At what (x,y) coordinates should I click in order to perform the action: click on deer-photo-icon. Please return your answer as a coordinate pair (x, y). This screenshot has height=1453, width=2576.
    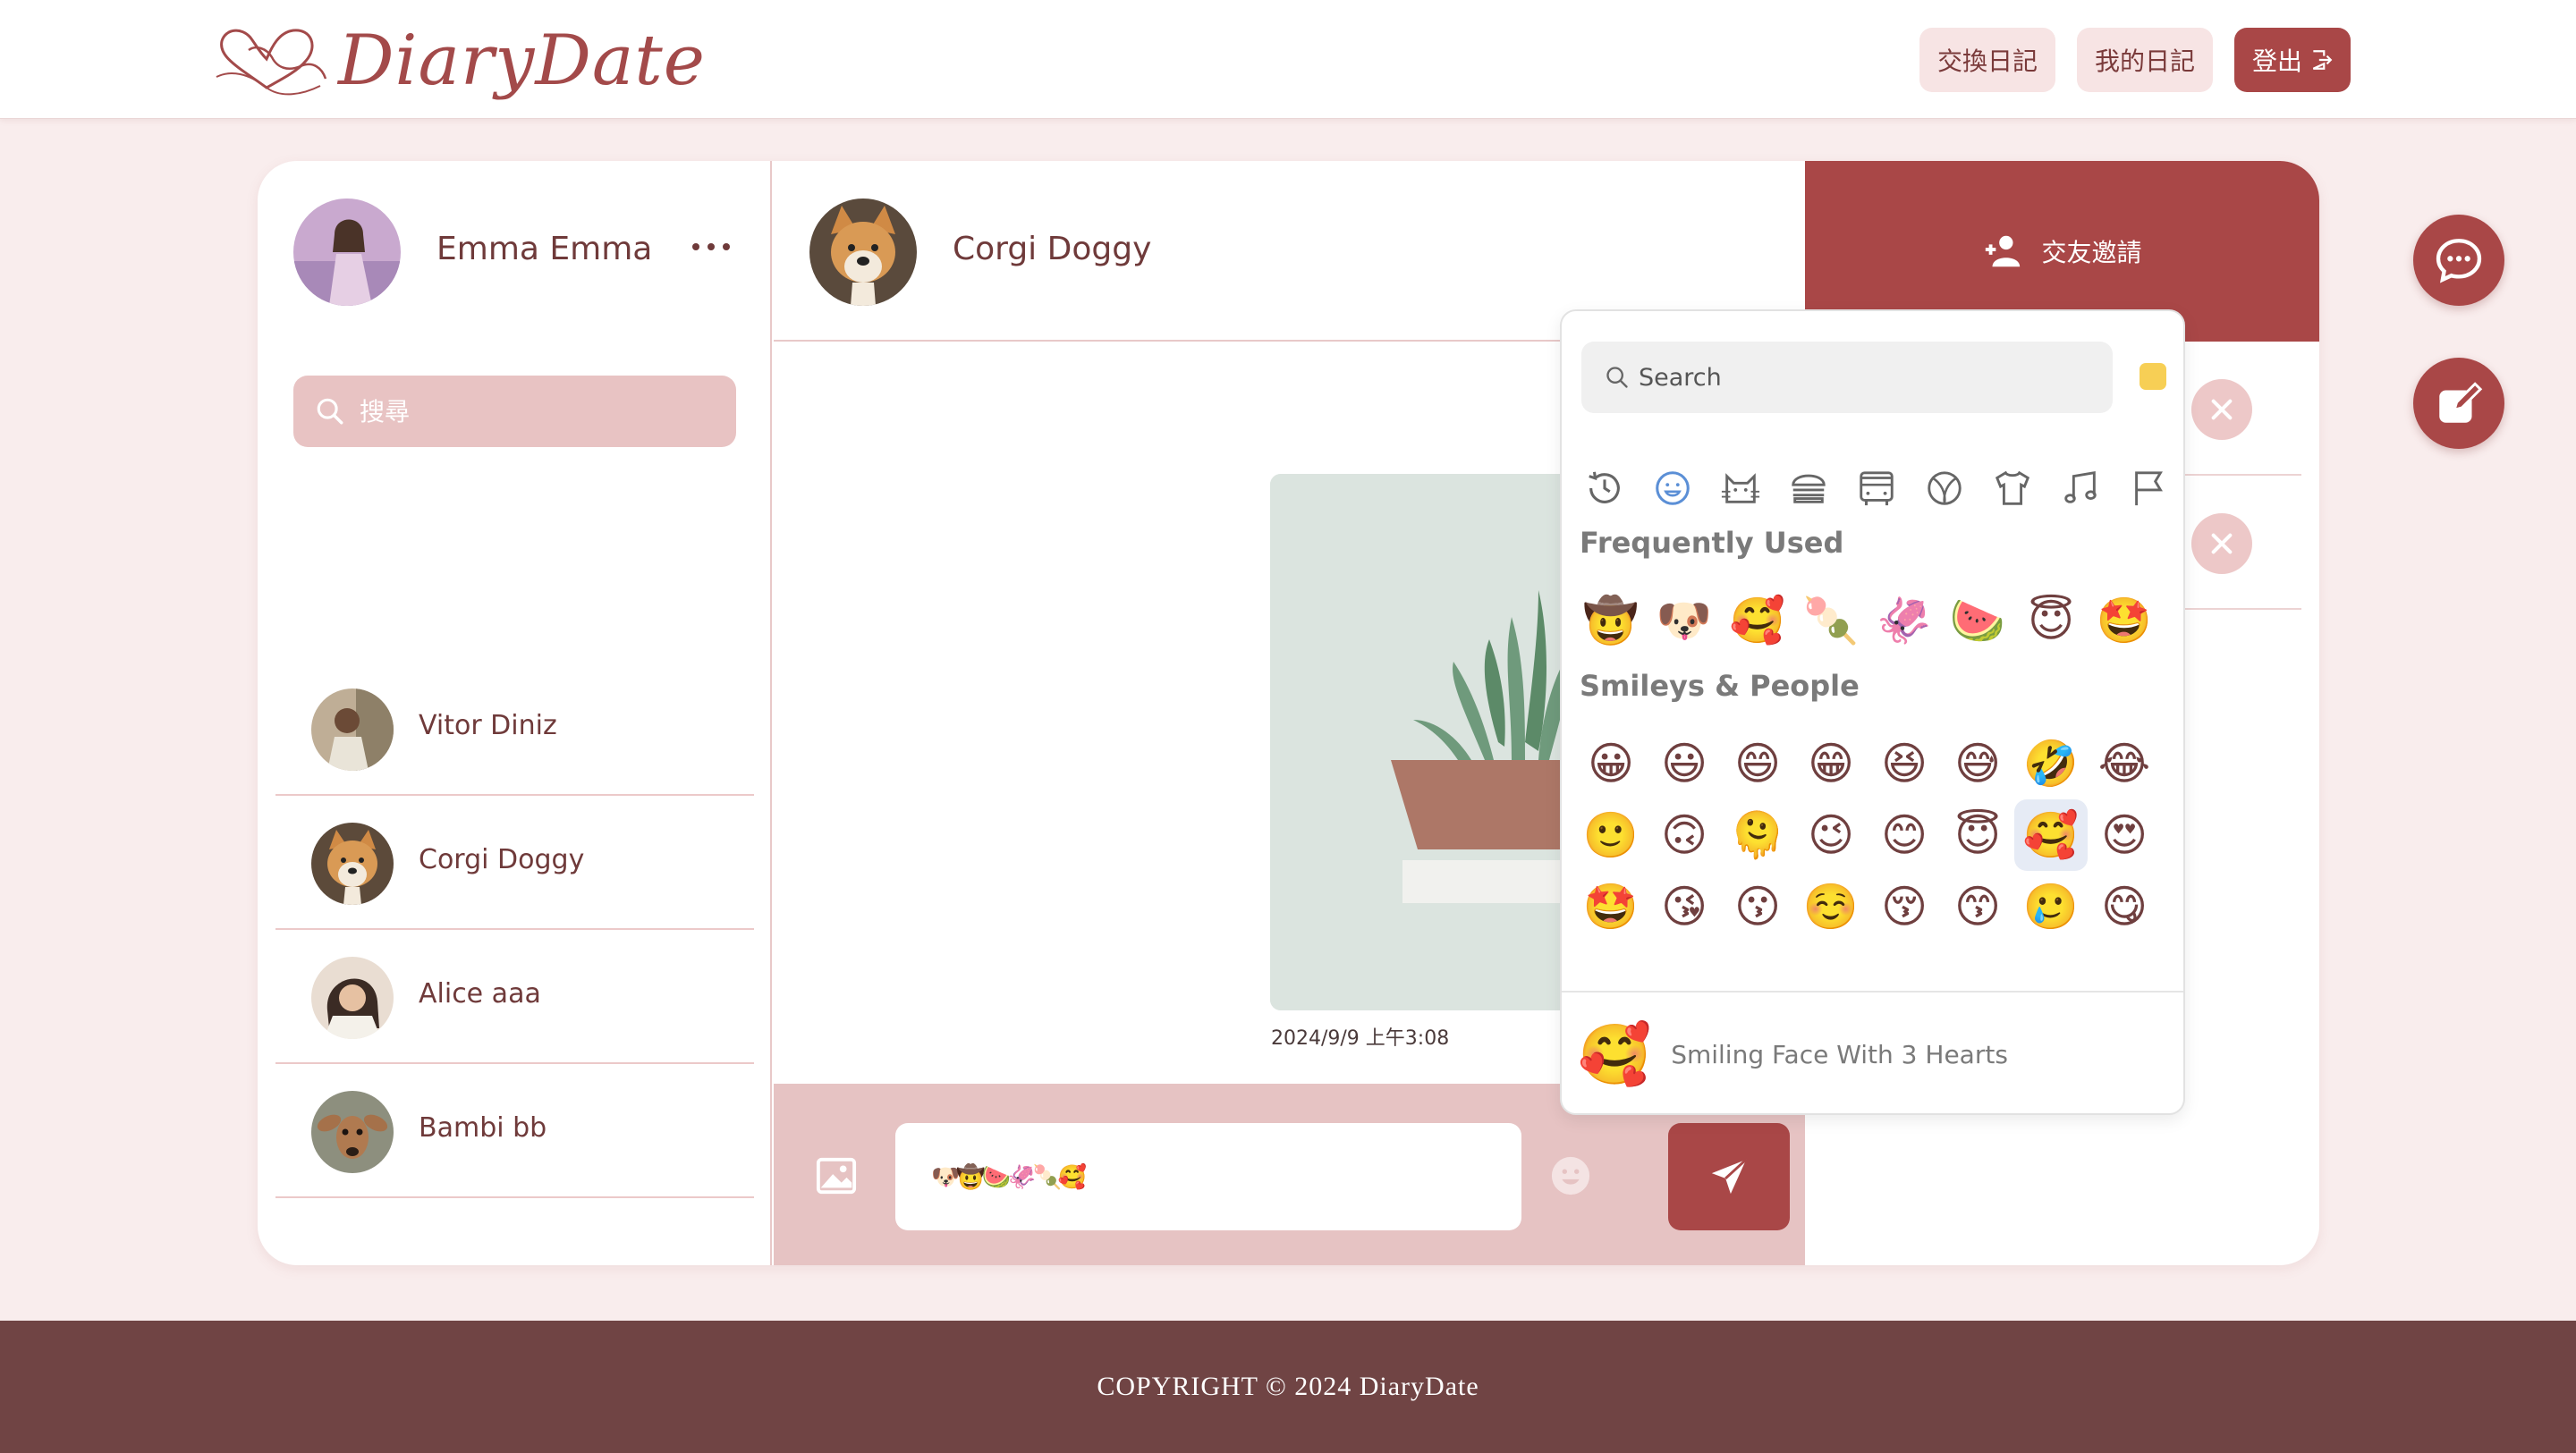
    Looking at the image, I should click on (352, 1132).